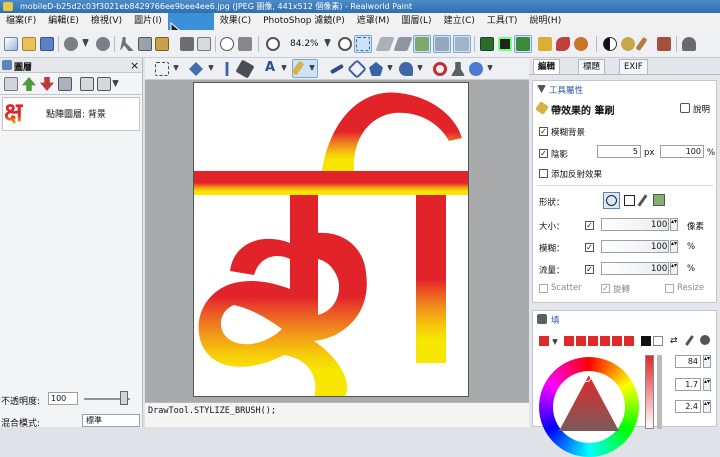  What do you see at coordinates (176, 68) in the screenshot?
I see `select-dropdown-icon` at bounding box center [176, 68].